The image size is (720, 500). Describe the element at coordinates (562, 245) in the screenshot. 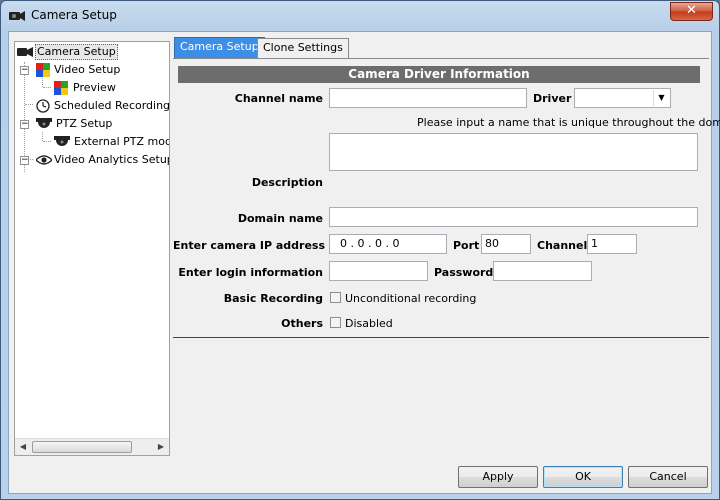

I see `channel-label: Channel` at that location.